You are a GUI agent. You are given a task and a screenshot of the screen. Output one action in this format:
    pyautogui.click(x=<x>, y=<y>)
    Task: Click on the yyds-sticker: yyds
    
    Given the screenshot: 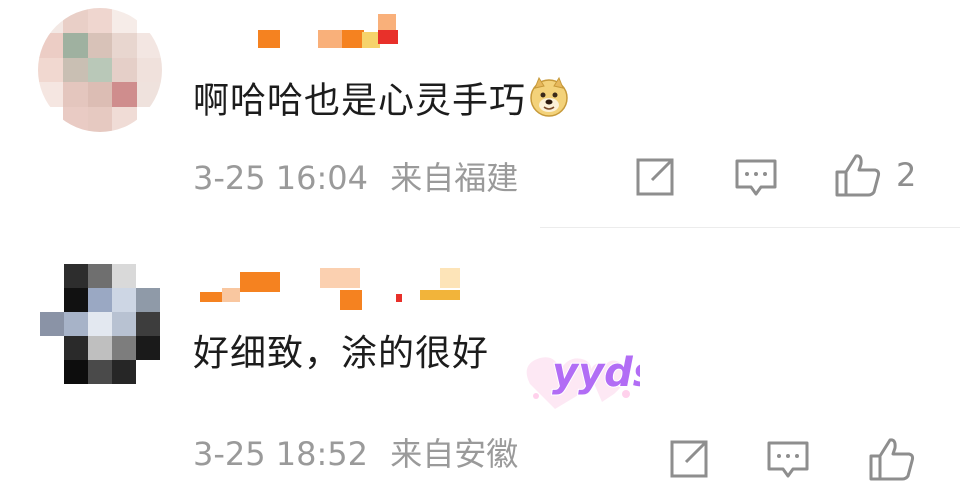 What is the action you would take?
    pyautogui.click(x=584, y=366)
    